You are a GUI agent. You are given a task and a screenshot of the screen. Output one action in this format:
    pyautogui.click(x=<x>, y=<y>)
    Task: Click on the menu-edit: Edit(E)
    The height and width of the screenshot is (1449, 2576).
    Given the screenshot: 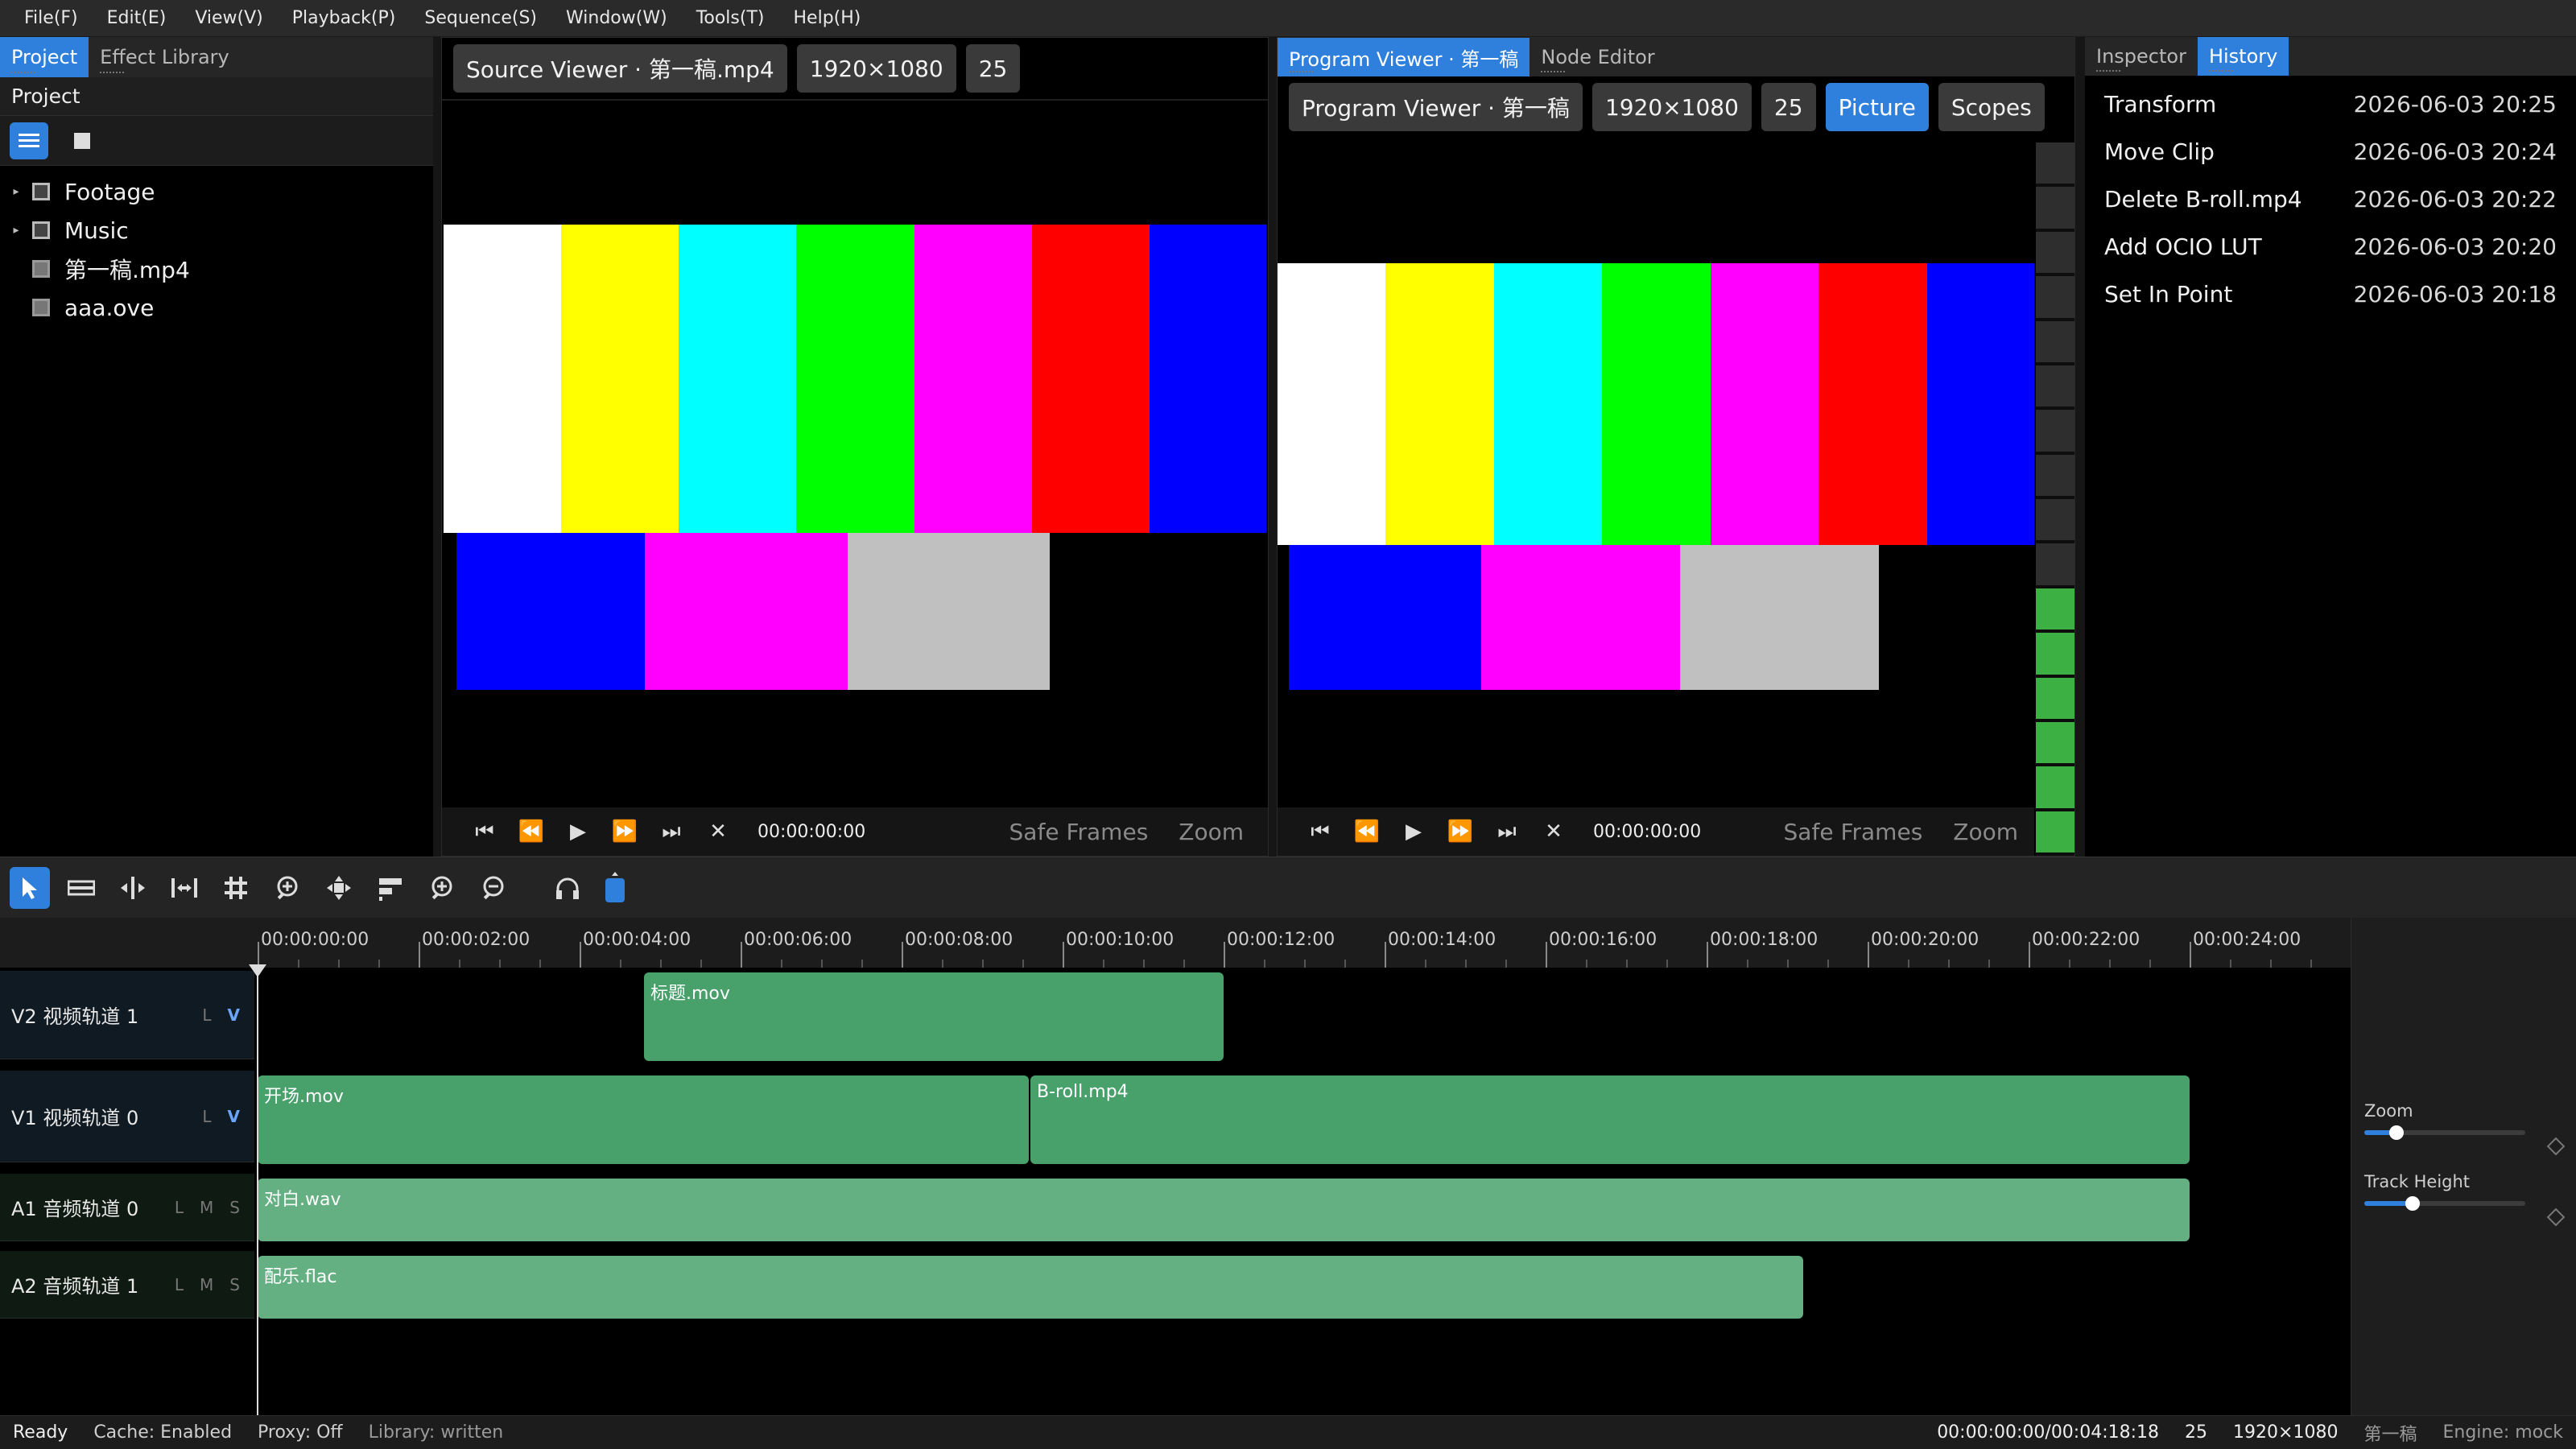 What is the action you would take?
    pyautogui.click(x=137, y=18)
    